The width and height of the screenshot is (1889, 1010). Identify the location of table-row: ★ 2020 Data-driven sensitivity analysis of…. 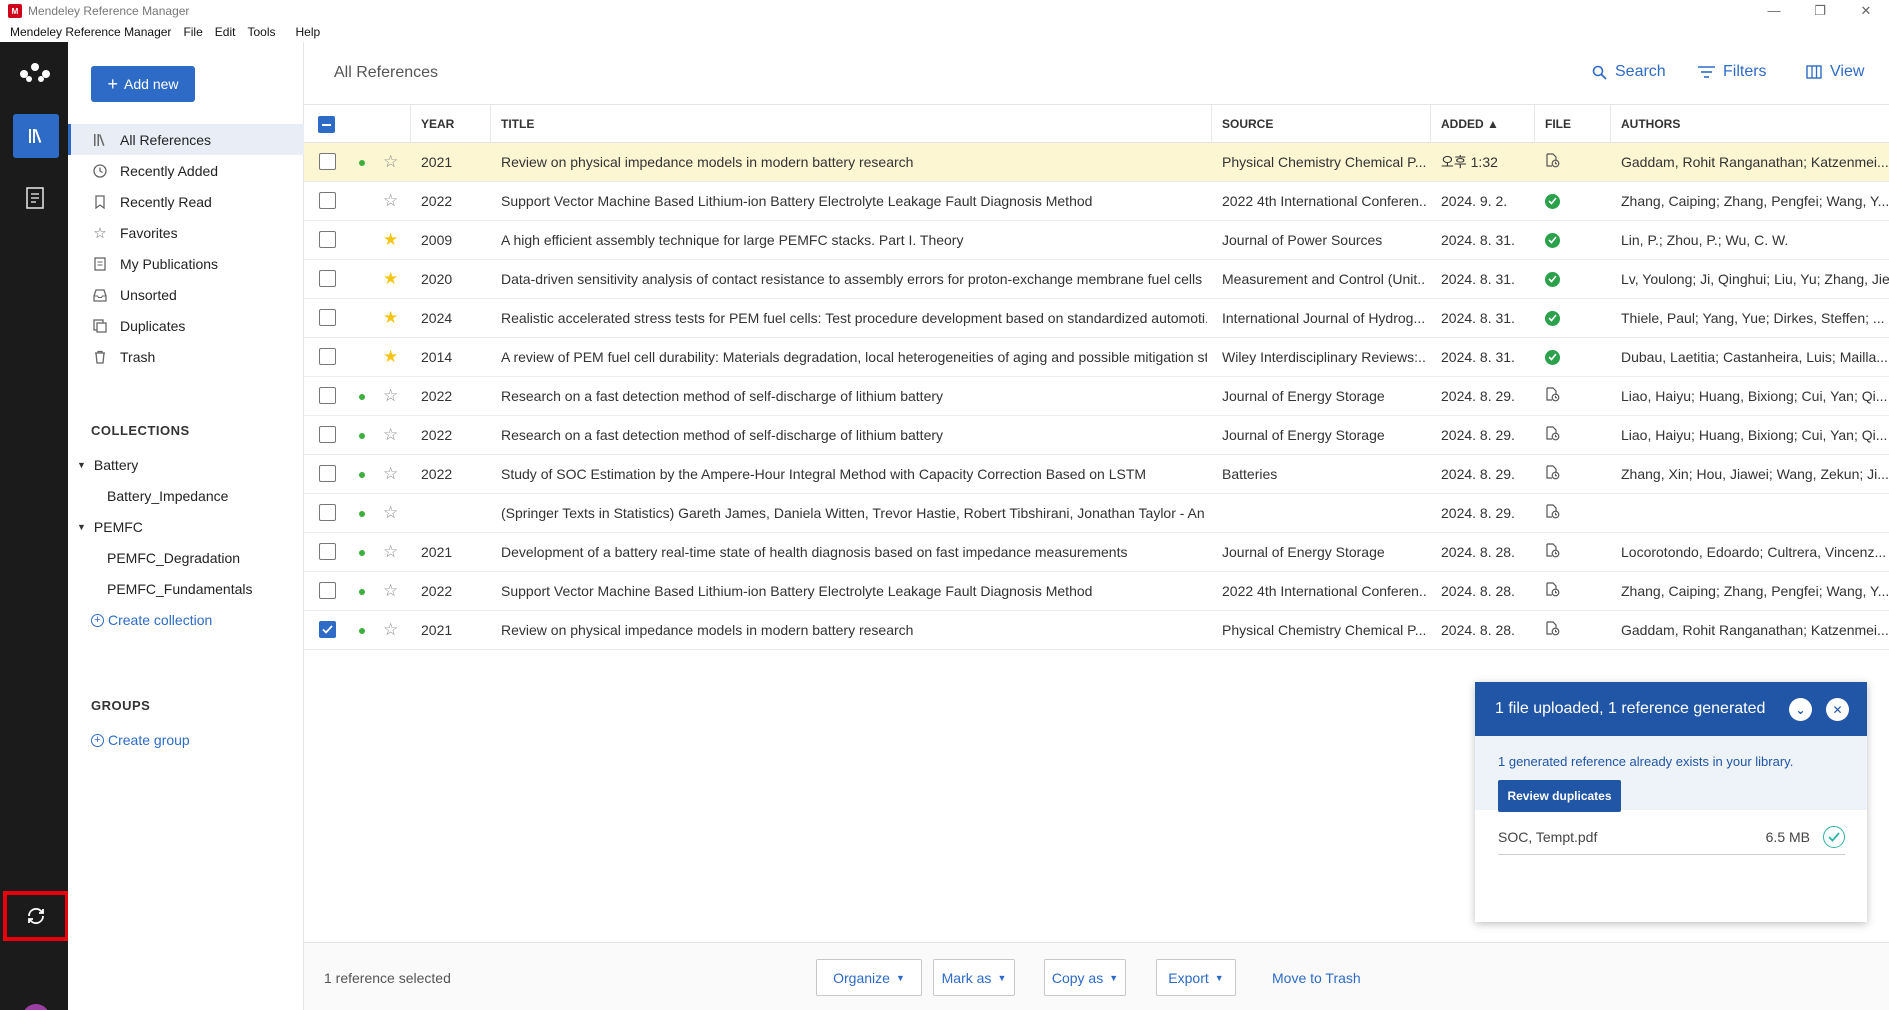
(1096, 279).